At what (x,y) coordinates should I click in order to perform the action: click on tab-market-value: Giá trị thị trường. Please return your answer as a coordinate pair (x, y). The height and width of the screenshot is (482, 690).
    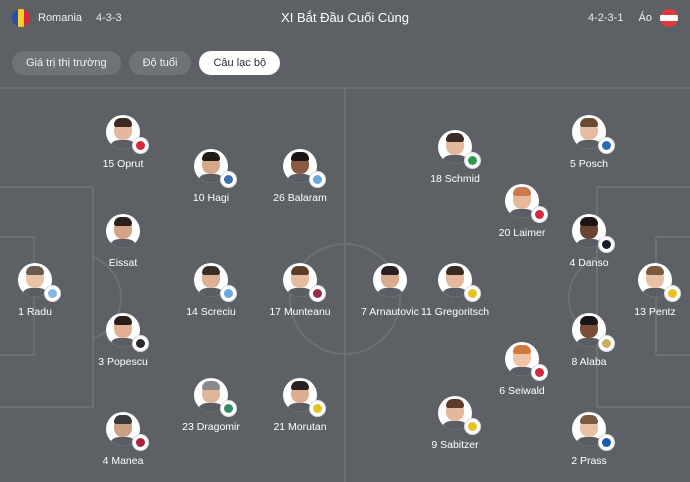
    Looking at the image, I should click on (66, 63).